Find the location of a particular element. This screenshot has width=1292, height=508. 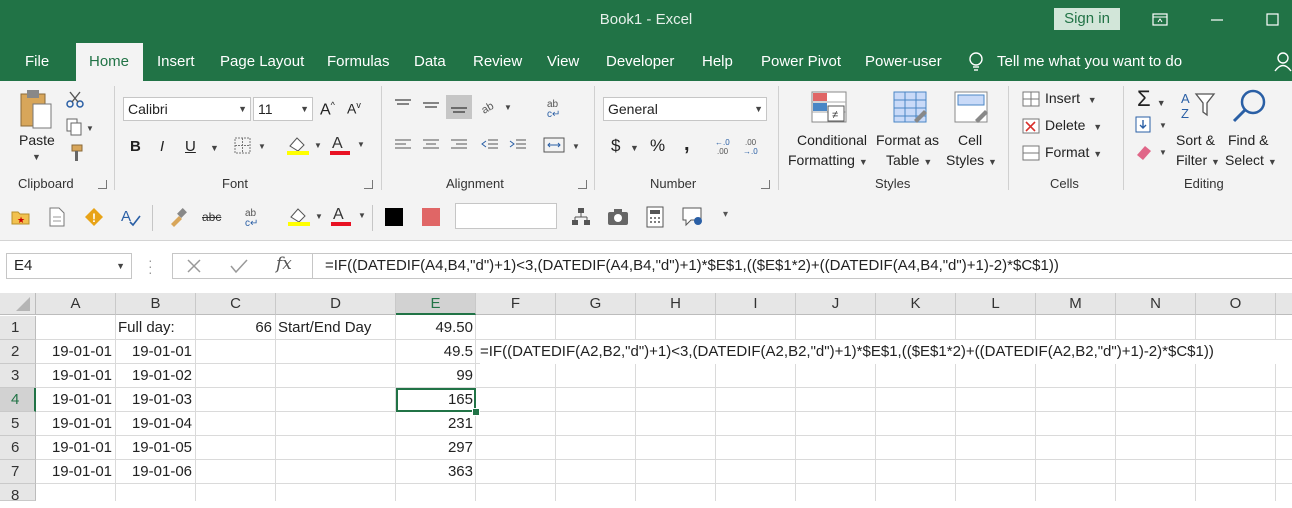

insert-function-icon: fx is located at coordinates (284, 264).